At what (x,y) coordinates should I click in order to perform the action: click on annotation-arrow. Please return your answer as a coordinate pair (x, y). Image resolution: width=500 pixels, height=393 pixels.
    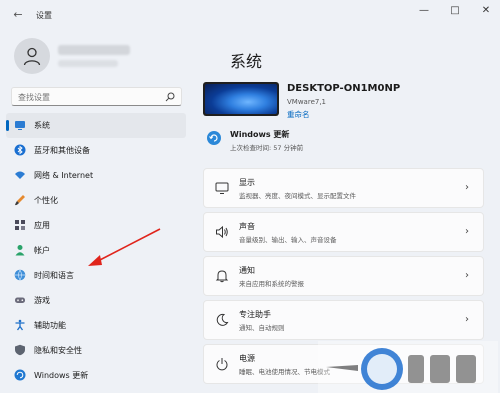
    Looking at the image, I should click on (124, 247).